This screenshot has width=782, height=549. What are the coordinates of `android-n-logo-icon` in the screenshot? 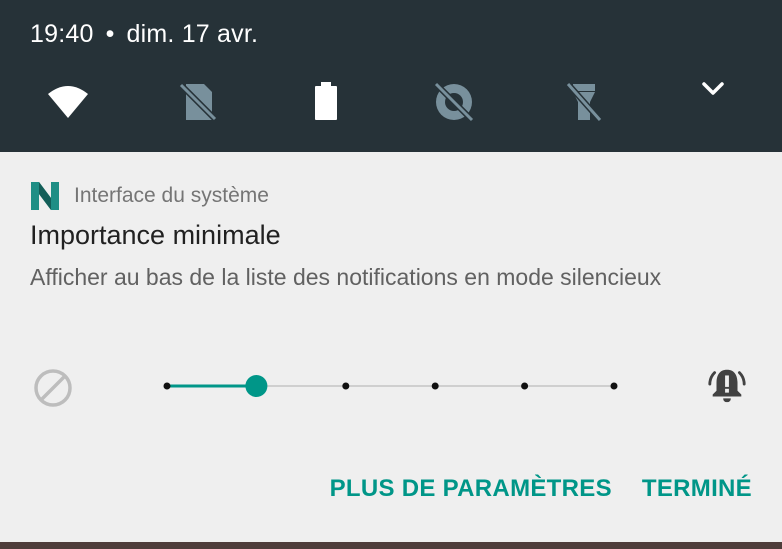 It's located at (45, 196).